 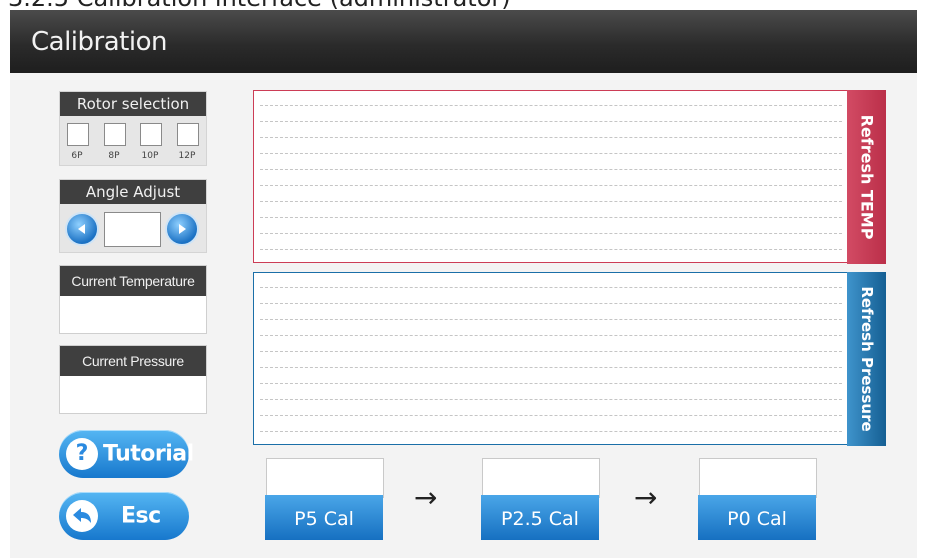 What do you see at coordinates (133, 104) in the screenshot?
I see `rotor-selection-title: Rotor selection` at bounding box center [133, 104].